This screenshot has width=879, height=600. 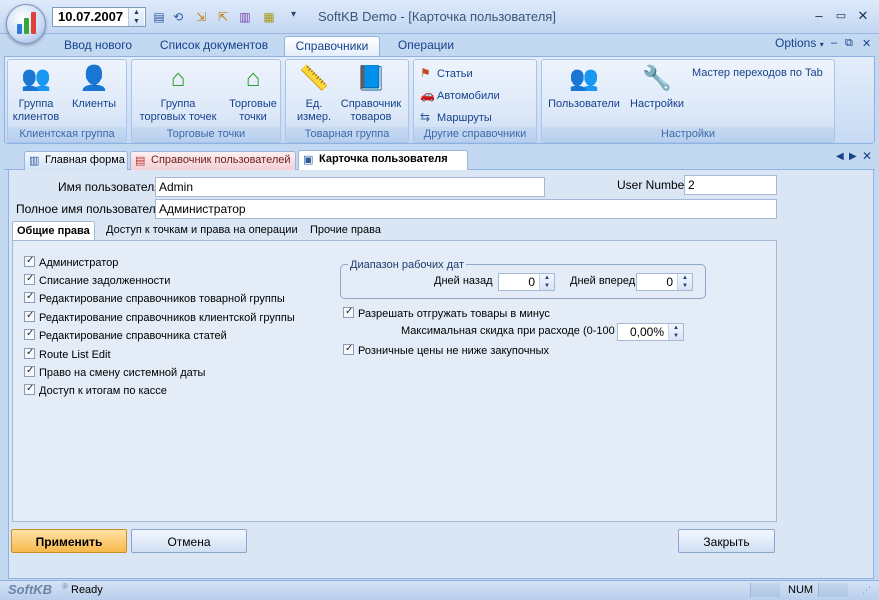 I want to click on allow-negative-checkbox-row: Разрешать отгружать товары в минус, so click(x=446, y=313).